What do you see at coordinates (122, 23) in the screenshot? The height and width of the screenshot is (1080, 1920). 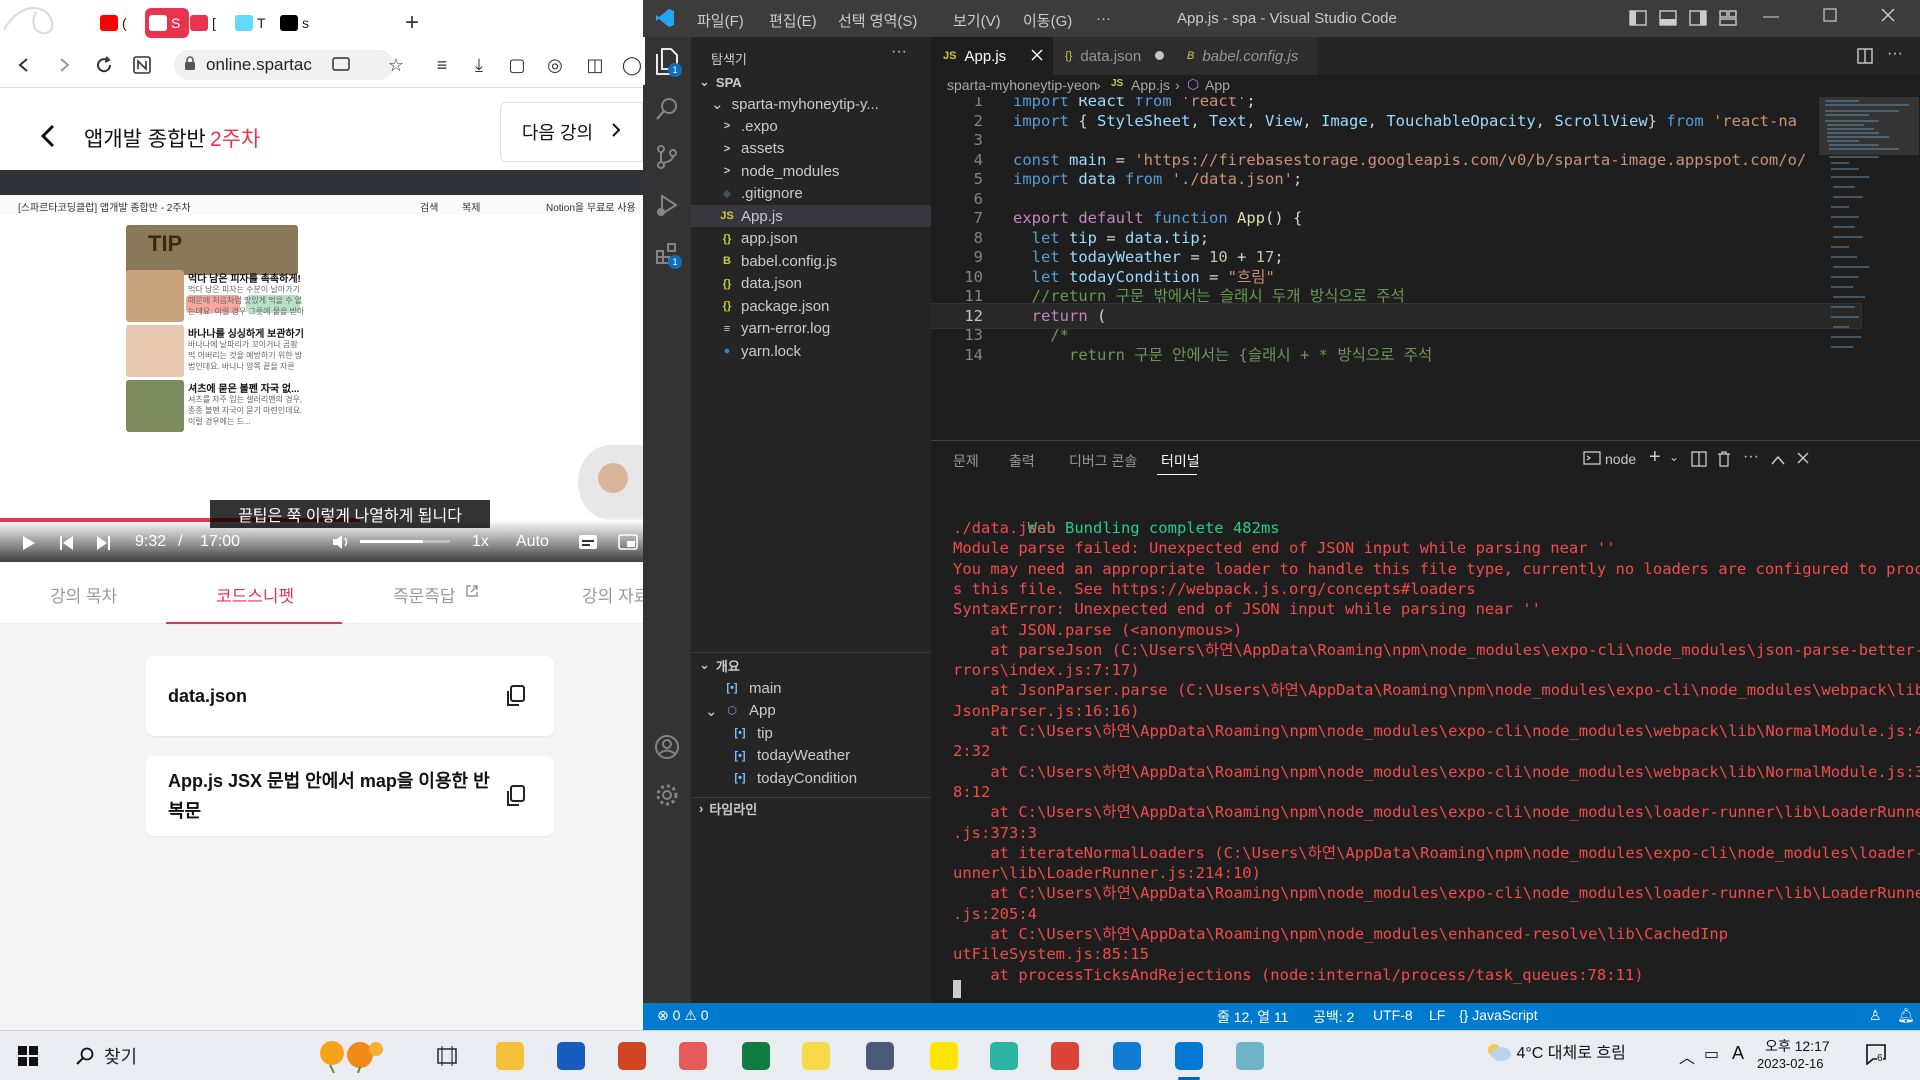 I see `browser-tab: (` at bounding box center [122, 23].